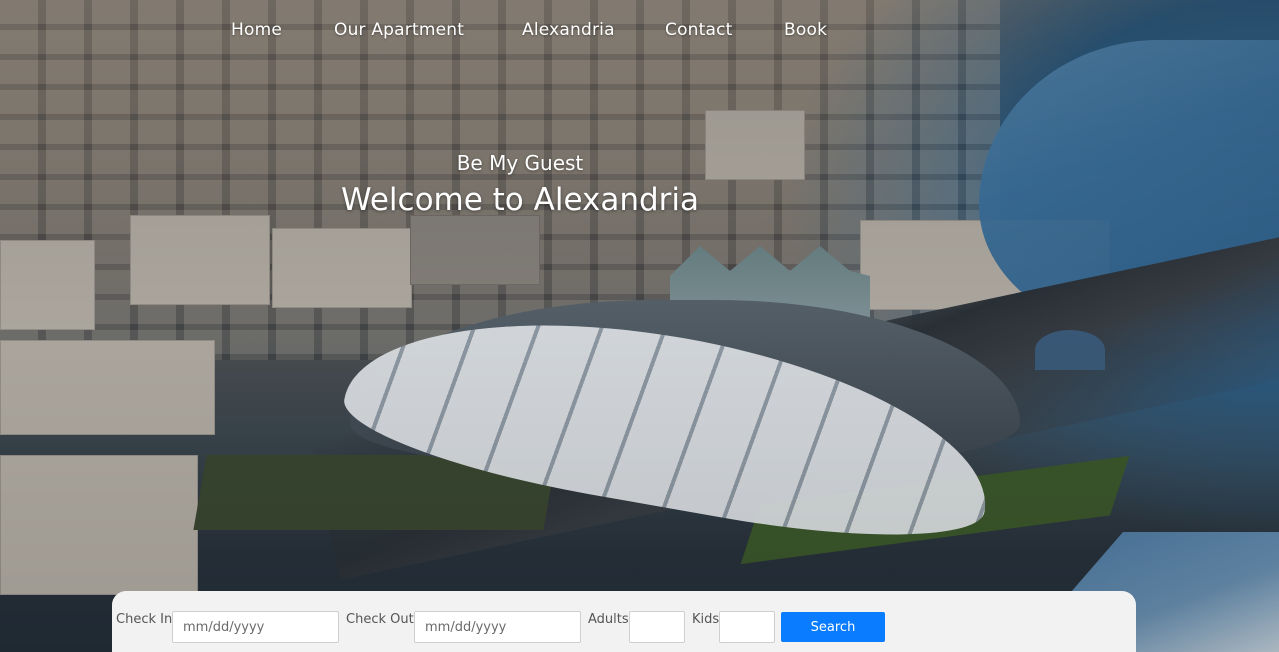  I want to click on kids-input, so click(747, 627).